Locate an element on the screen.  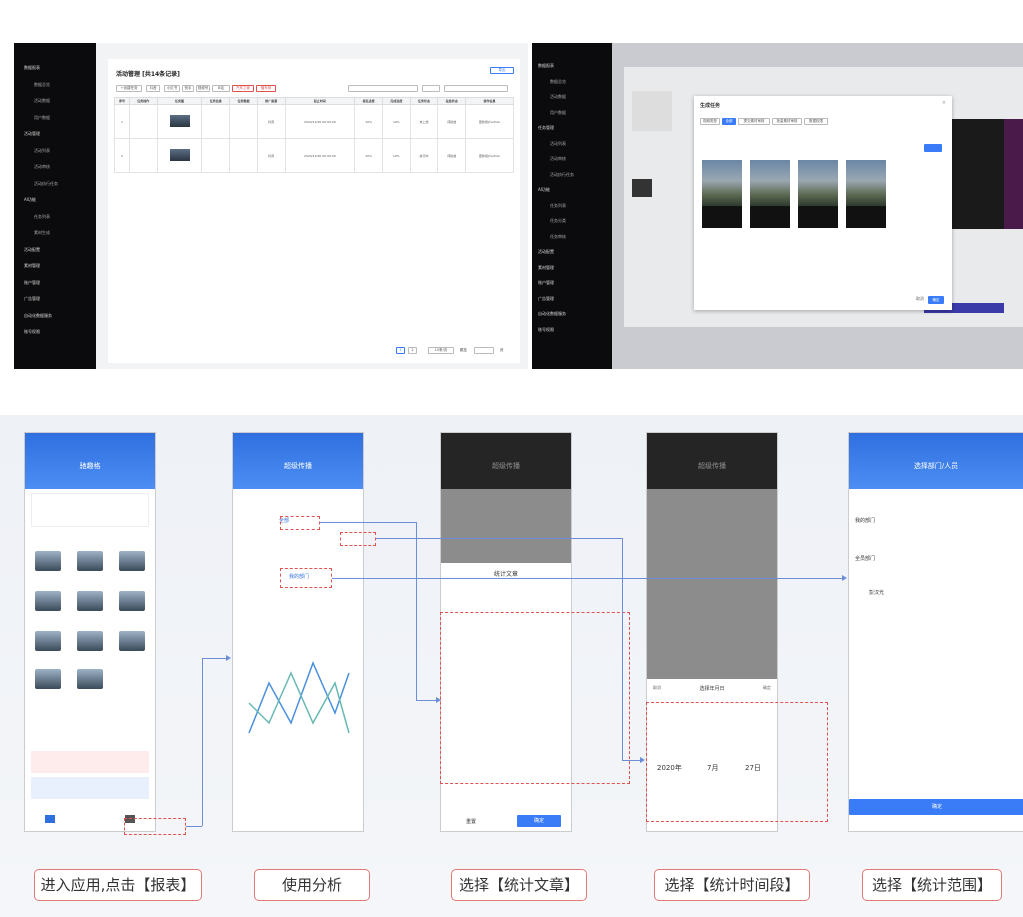
filter-button: 懂车帝 is located at coordinates (266, 88).